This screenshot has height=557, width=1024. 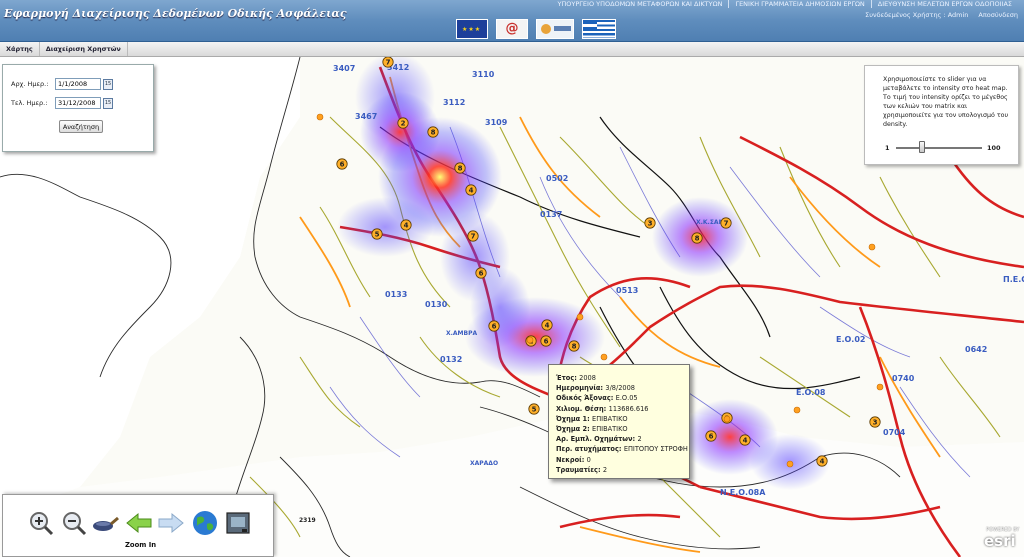 What do you see at coordinates (976, 349) in the screenshot?
I see `road-label: 0642` at bounding box center [976, 349].